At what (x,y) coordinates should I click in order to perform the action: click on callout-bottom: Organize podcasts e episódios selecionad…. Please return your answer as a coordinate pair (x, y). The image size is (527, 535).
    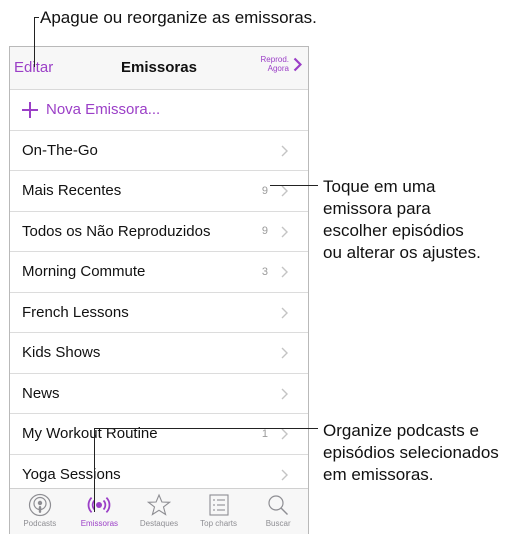
    Looking at the image, I should click on (411, 453).